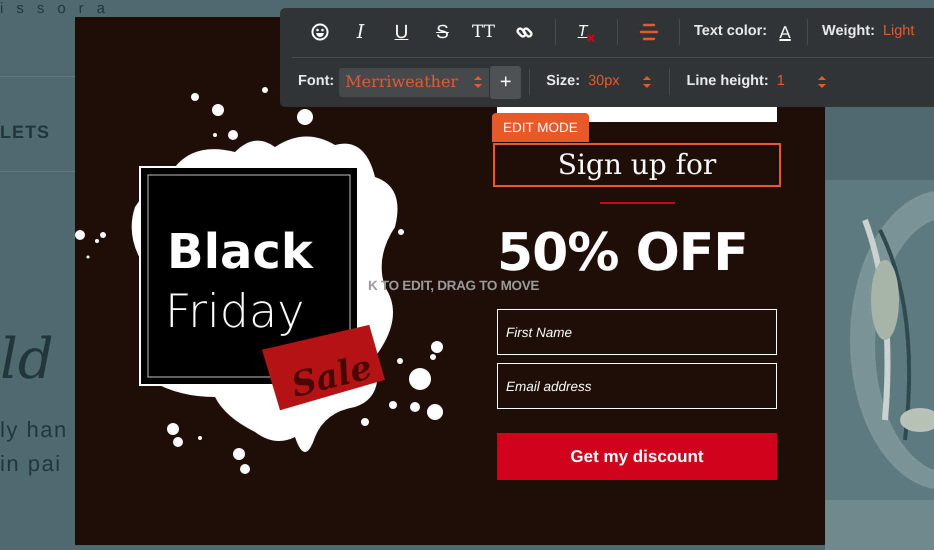  Describe the element at coordinates (234, 311) in the screenshot. I see `artwork-title: Friday` at that location.